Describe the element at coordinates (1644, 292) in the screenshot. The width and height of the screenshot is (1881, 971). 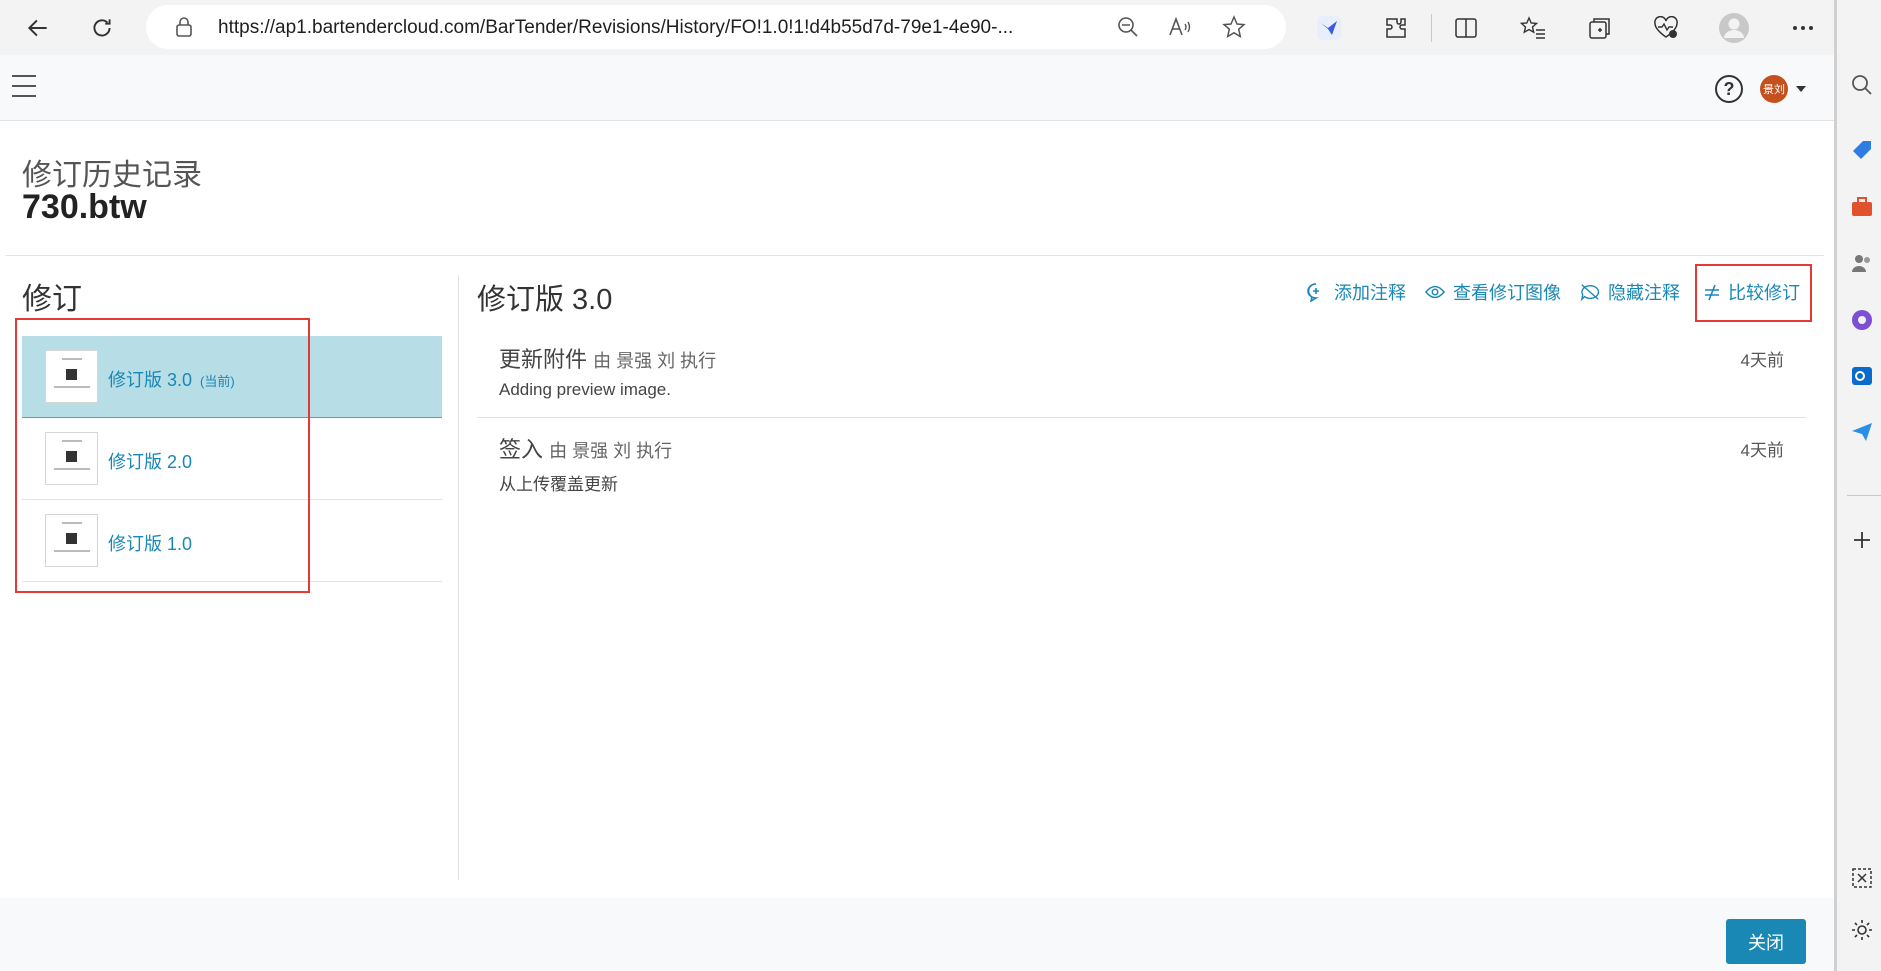
I see `hide-notes-label: 隐藏注释` at that location.